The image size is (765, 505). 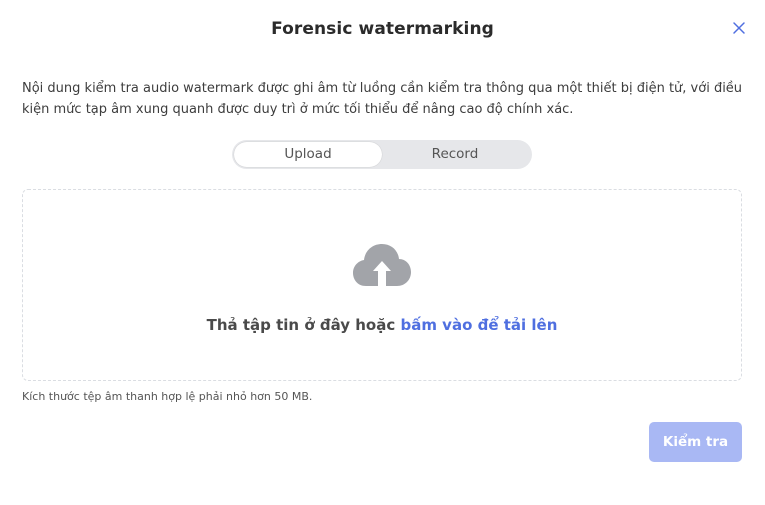 What do you see at coordinates (308, 154) in the screenshot?
I see `tab-upload: Upload` at bounding box center [308, 154].